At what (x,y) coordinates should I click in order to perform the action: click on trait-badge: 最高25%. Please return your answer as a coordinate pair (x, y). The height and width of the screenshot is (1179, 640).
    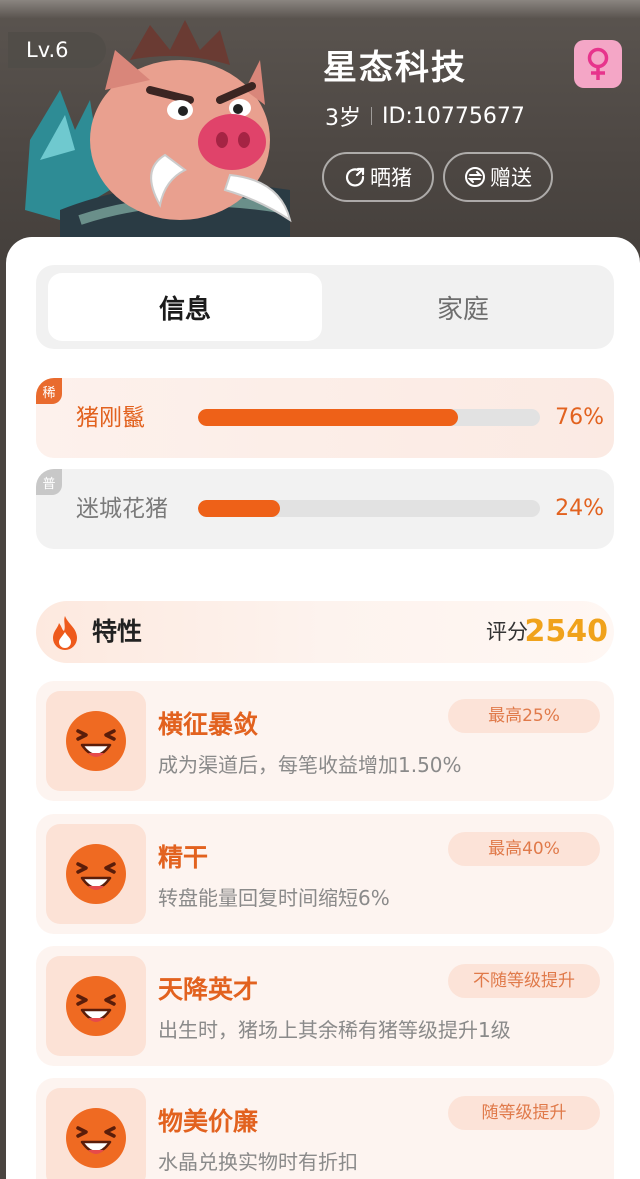
    Looking at the image, I should click on (524, 716).